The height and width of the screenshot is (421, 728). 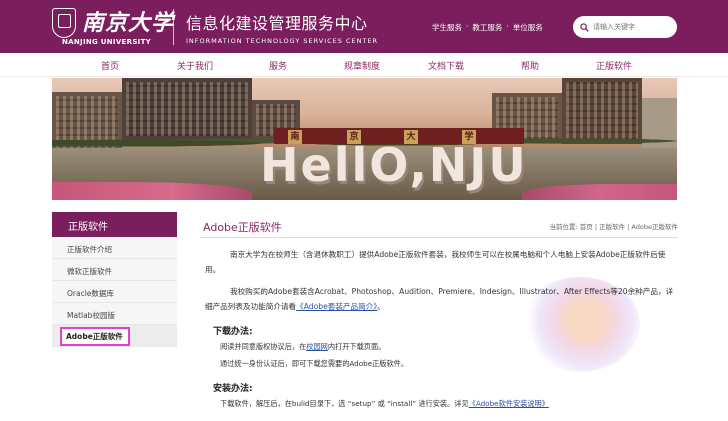 I want to click on quick-links: 学生服务 · 教工服务 · 单位服务, so click(x=487, y=27).